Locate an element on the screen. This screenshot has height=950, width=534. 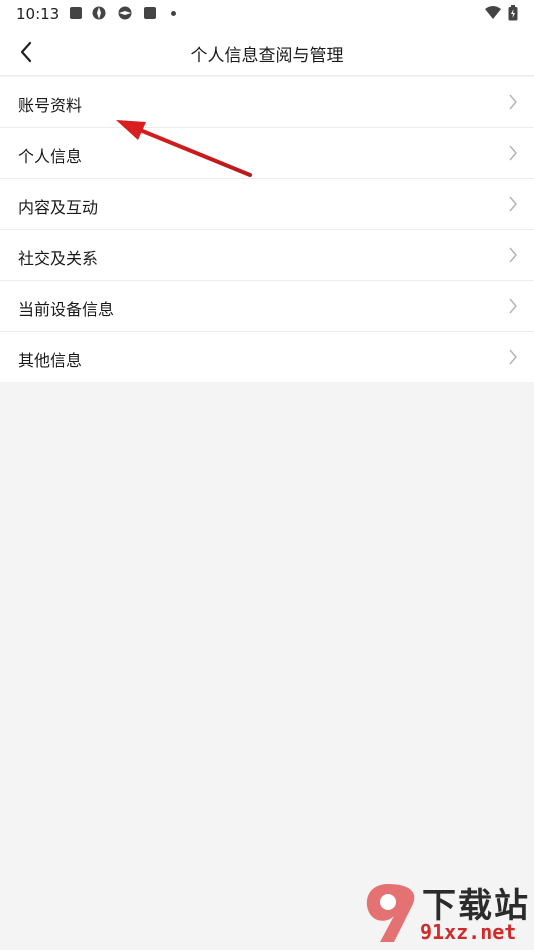
nav-bar: 个人信息查阅与管理 is located at coordinates (267, 52).